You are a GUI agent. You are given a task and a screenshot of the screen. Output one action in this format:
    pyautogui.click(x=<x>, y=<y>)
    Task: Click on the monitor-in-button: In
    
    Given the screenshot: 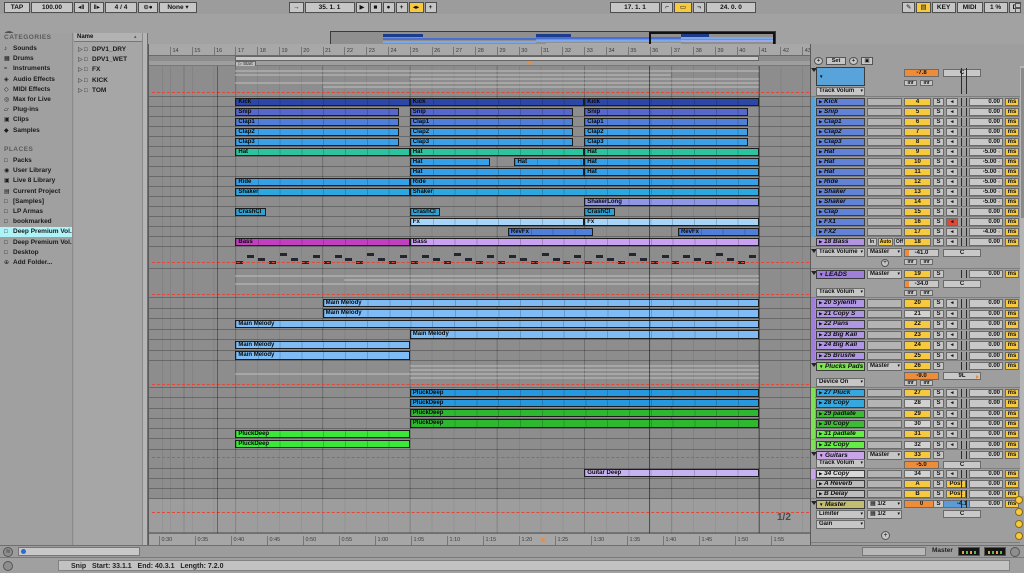 What is the action you would take?
    pyautogui.click(x=872, y=242)
    